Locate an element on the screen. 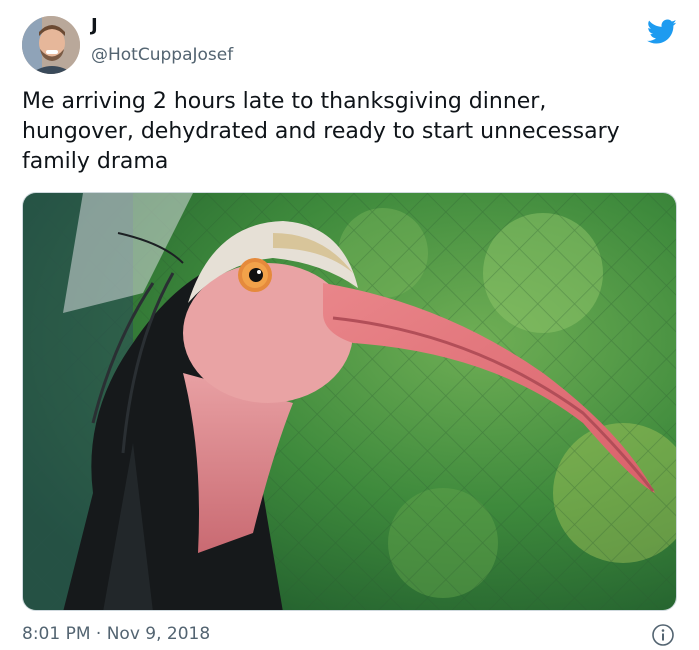 The width and height of the screenshot is (699, 650). twitter-bird-icon is located at coordinates (662, 32).